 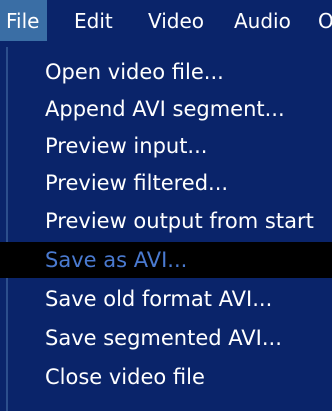 What do you see at coordinates (325, 20) in the screenshot?
I see `menu-options: O` at bounding box center [325, 20].